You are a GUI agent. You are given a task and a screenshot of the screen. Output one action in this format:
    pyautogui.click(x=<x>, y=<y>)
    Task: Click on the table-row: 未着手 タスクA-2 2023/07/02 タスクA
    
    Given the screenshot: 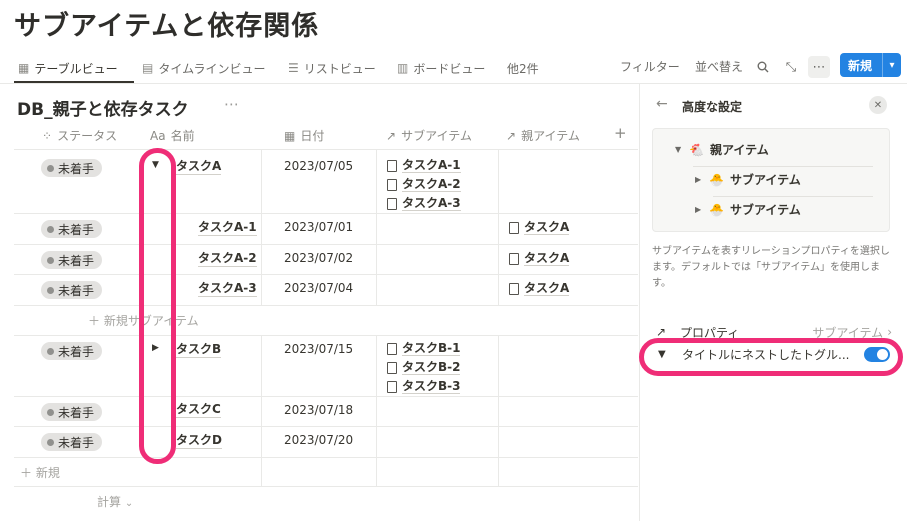 What is the action you would take?
    pyautogui.click(x=326, y=260)
    